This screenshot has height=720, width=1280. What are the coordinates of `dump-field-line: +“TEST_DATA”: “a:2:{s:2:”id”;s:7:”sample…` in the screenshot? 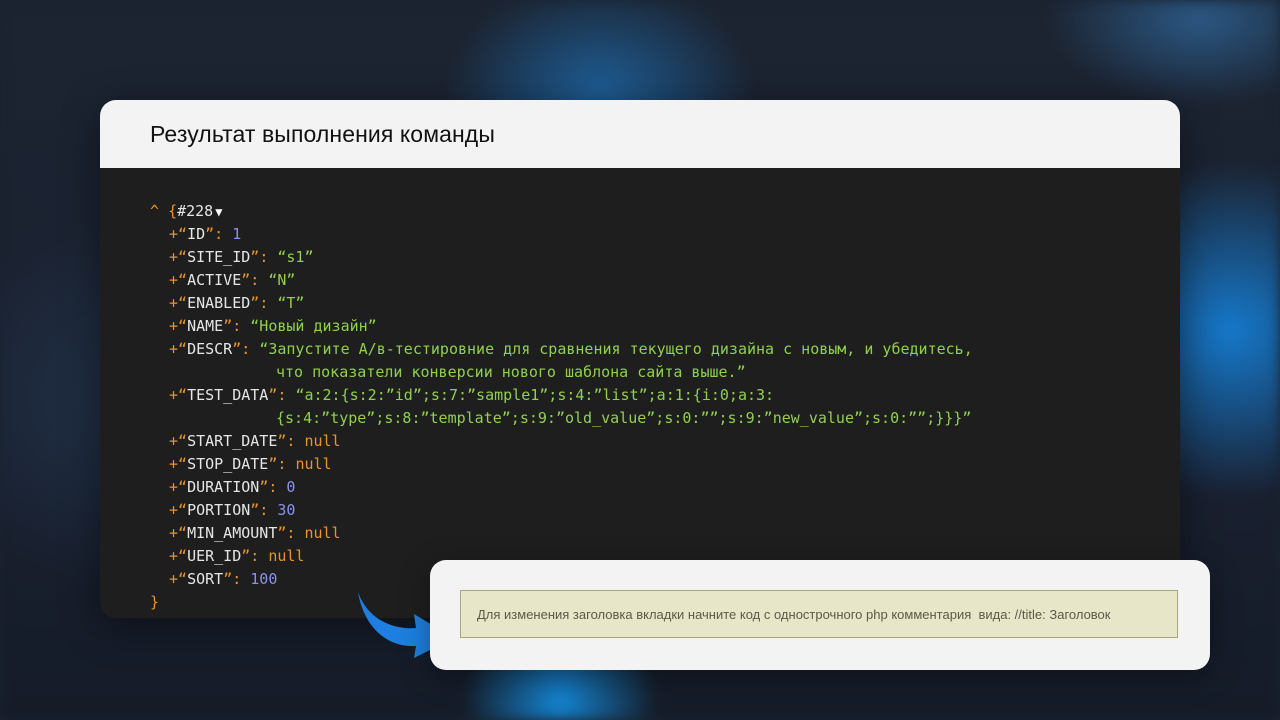 It's located at (665, 395).